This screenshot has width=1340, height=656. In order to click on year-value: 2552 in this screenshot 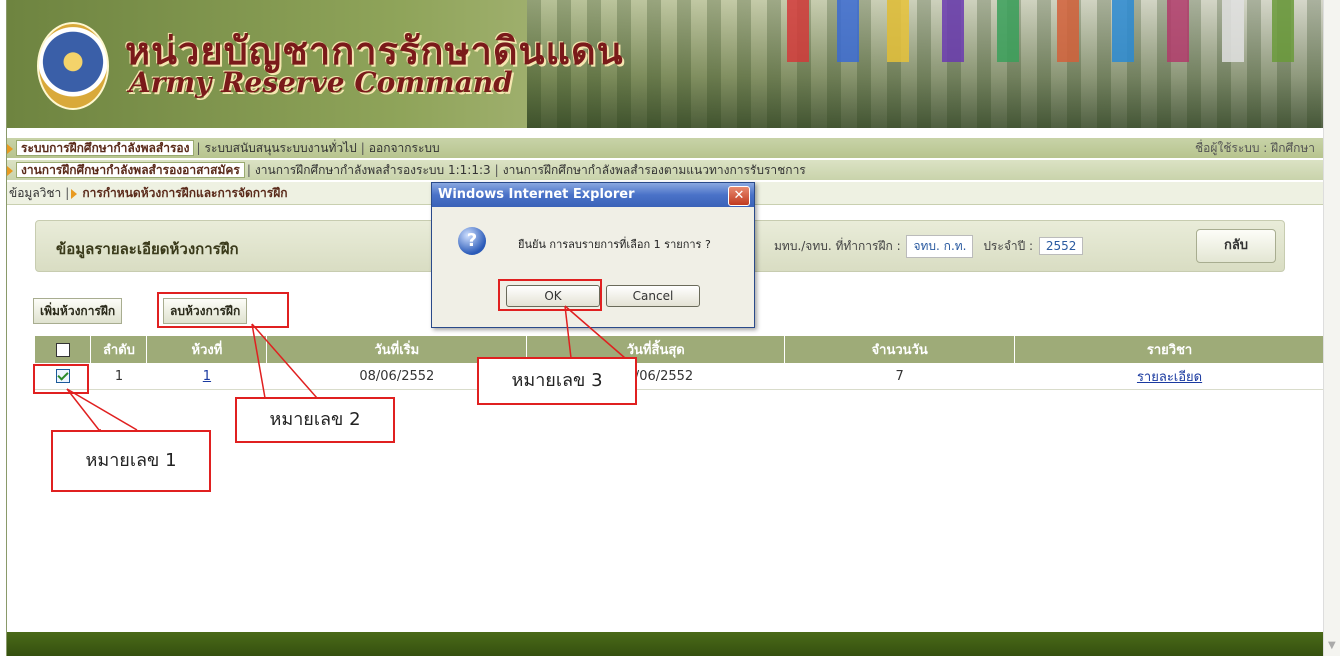, I will do `click(1061, 246)`.